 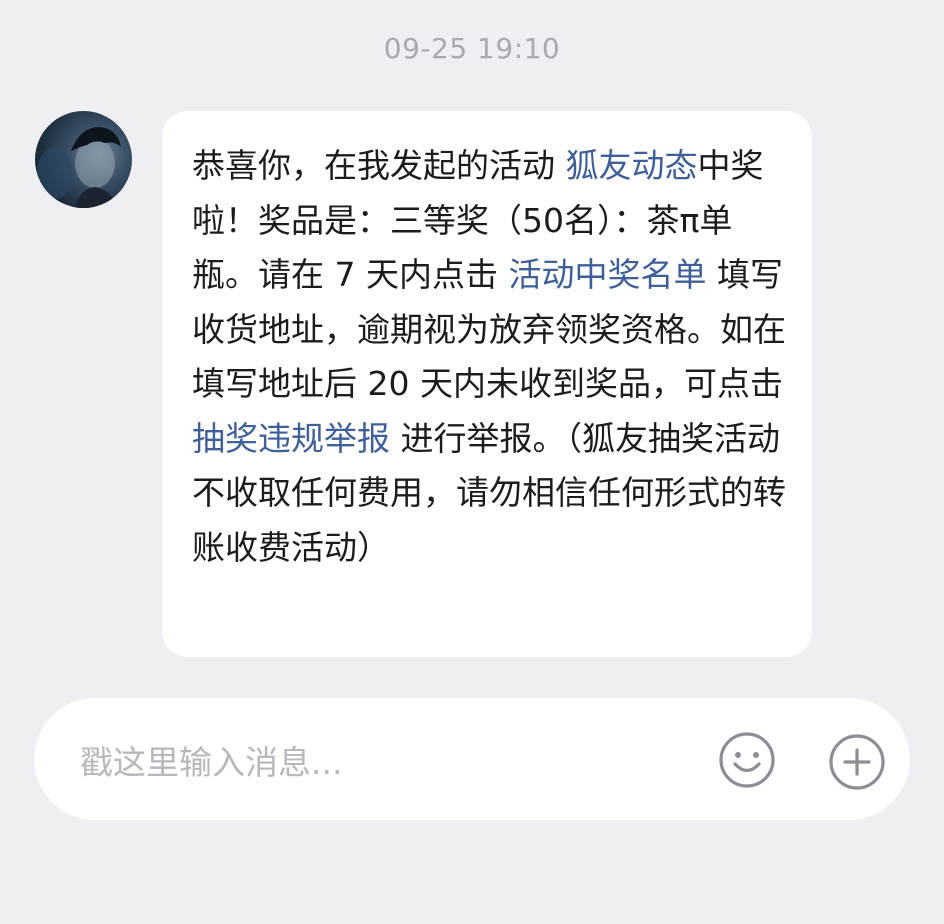 What do you see at coordinates (472, 48) in the screenshot?
I see `chat-timestamp: 09-25 19:10` at bounding box center [472, 48].